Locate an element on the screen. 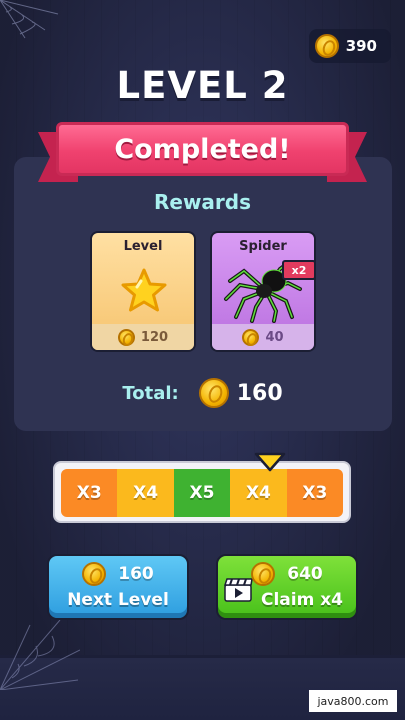 This screenshot has height=720, width=405. claim-x4-button: 640 Claim x4 is located at coordinates (287, 587).